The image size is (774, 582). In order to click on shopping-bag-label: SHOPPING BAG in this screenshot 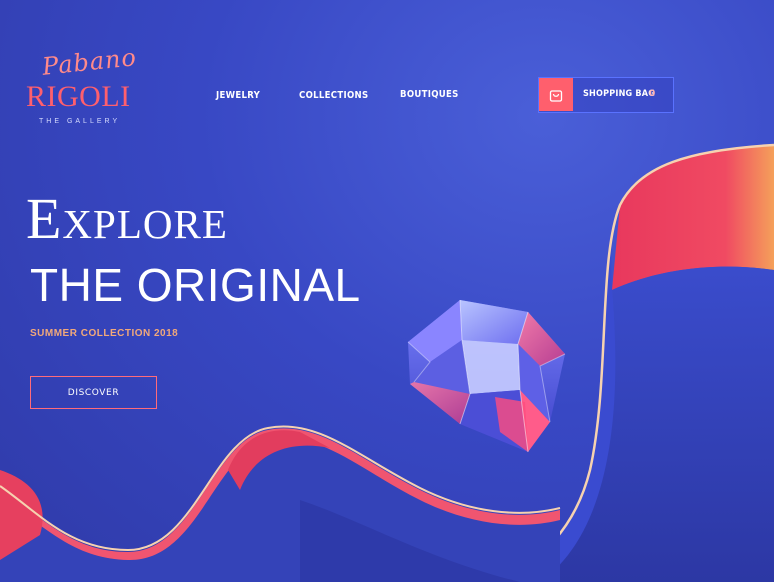, I will do `click(619, 94)`.